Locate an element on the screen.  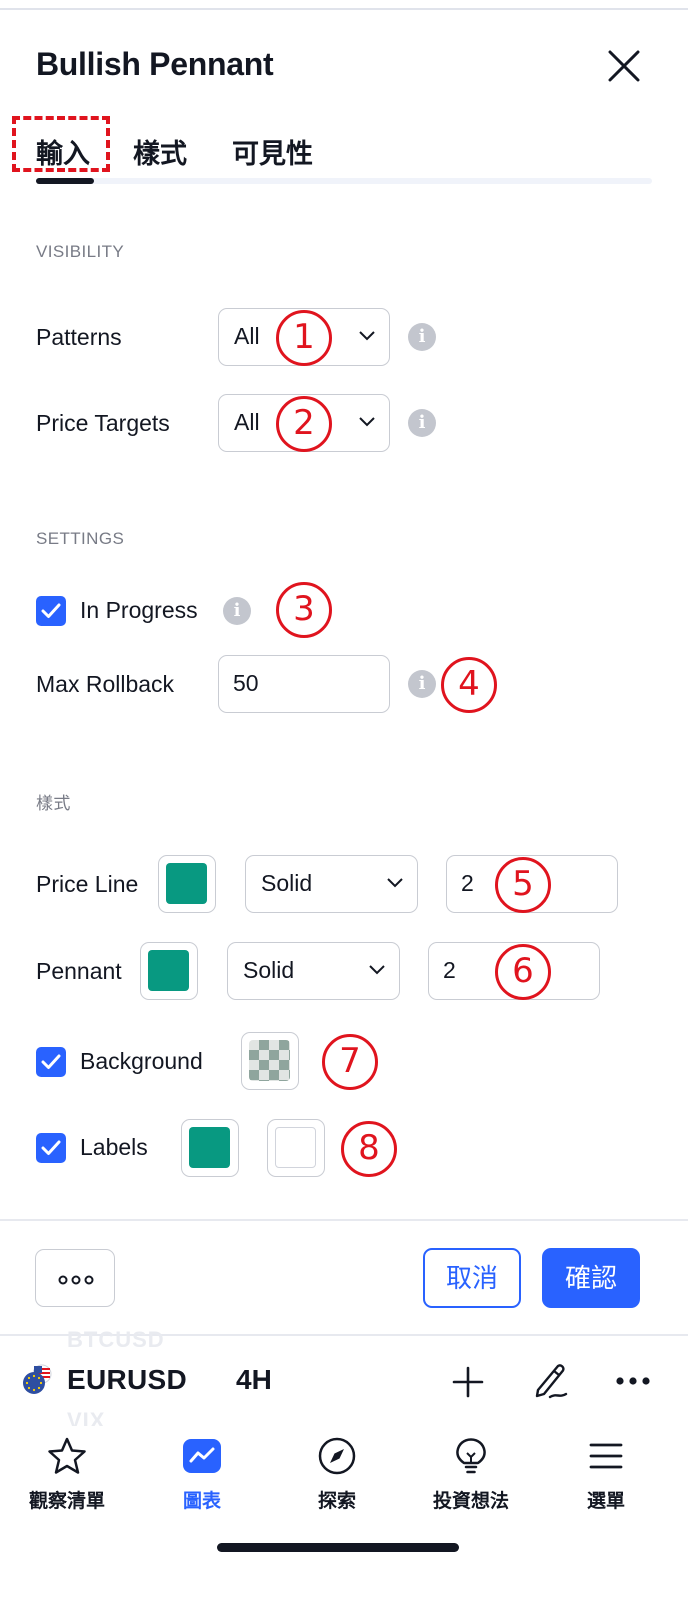
tab-track is located at coordinates (344, 181).